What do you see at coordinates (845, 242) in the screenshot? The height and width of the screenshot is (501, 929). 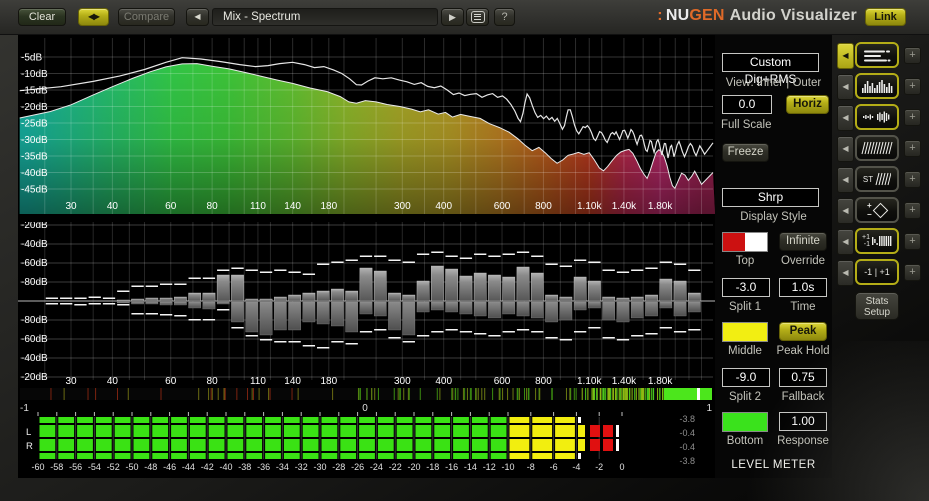 I see `module-7-arrow-icon: ◀` at bounding box center [845, 242].